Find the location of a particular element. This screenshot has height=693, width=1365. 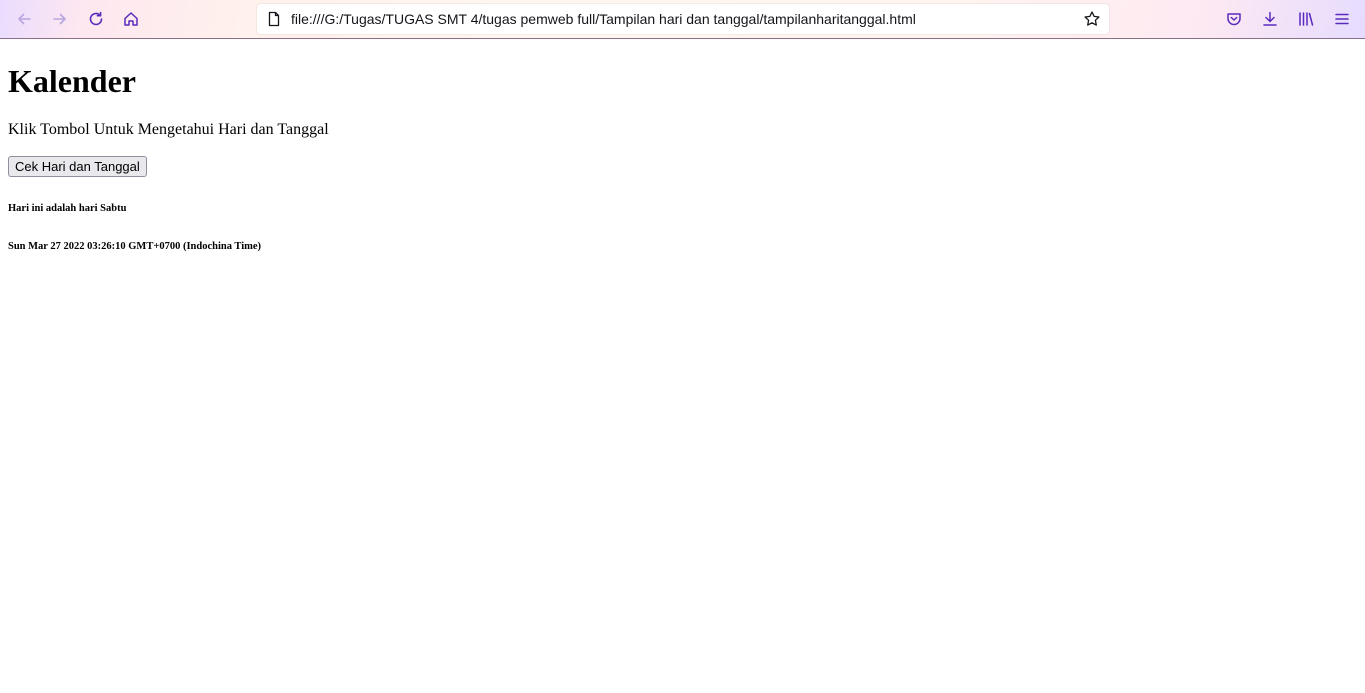

forward-arrow-icon is located at coordinates (59, 19).